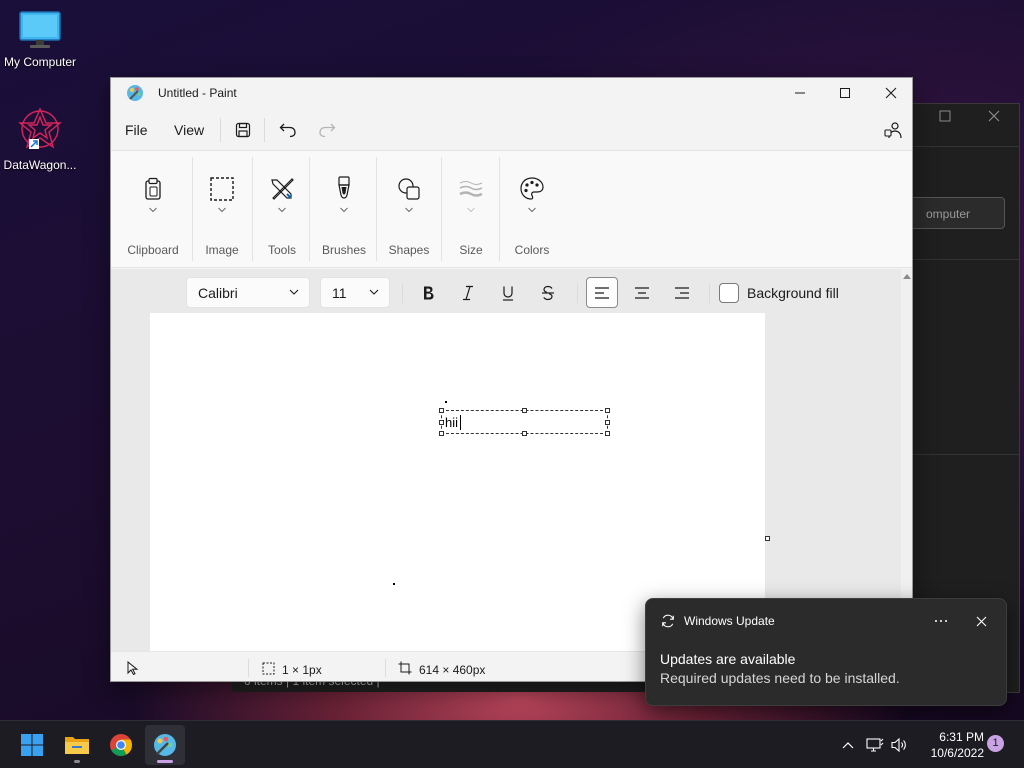 The image size is (1024, 768). I want to click on show-hidden-icons-button, so click(848, 745).